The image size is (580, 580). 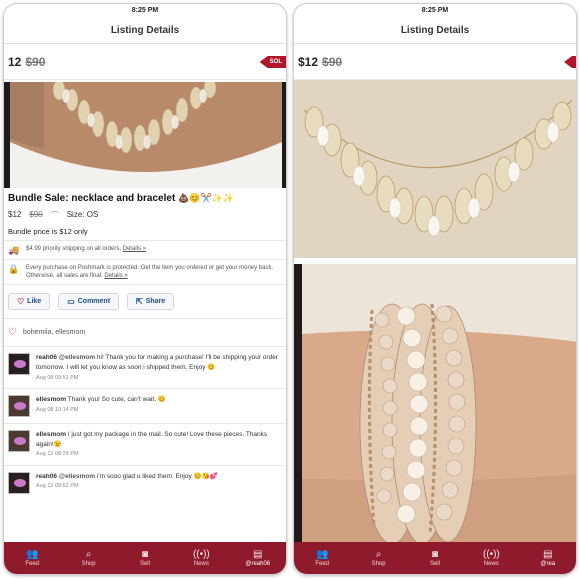 I want to click on sold-ribbon: SOL, so click(x=272, y=62).